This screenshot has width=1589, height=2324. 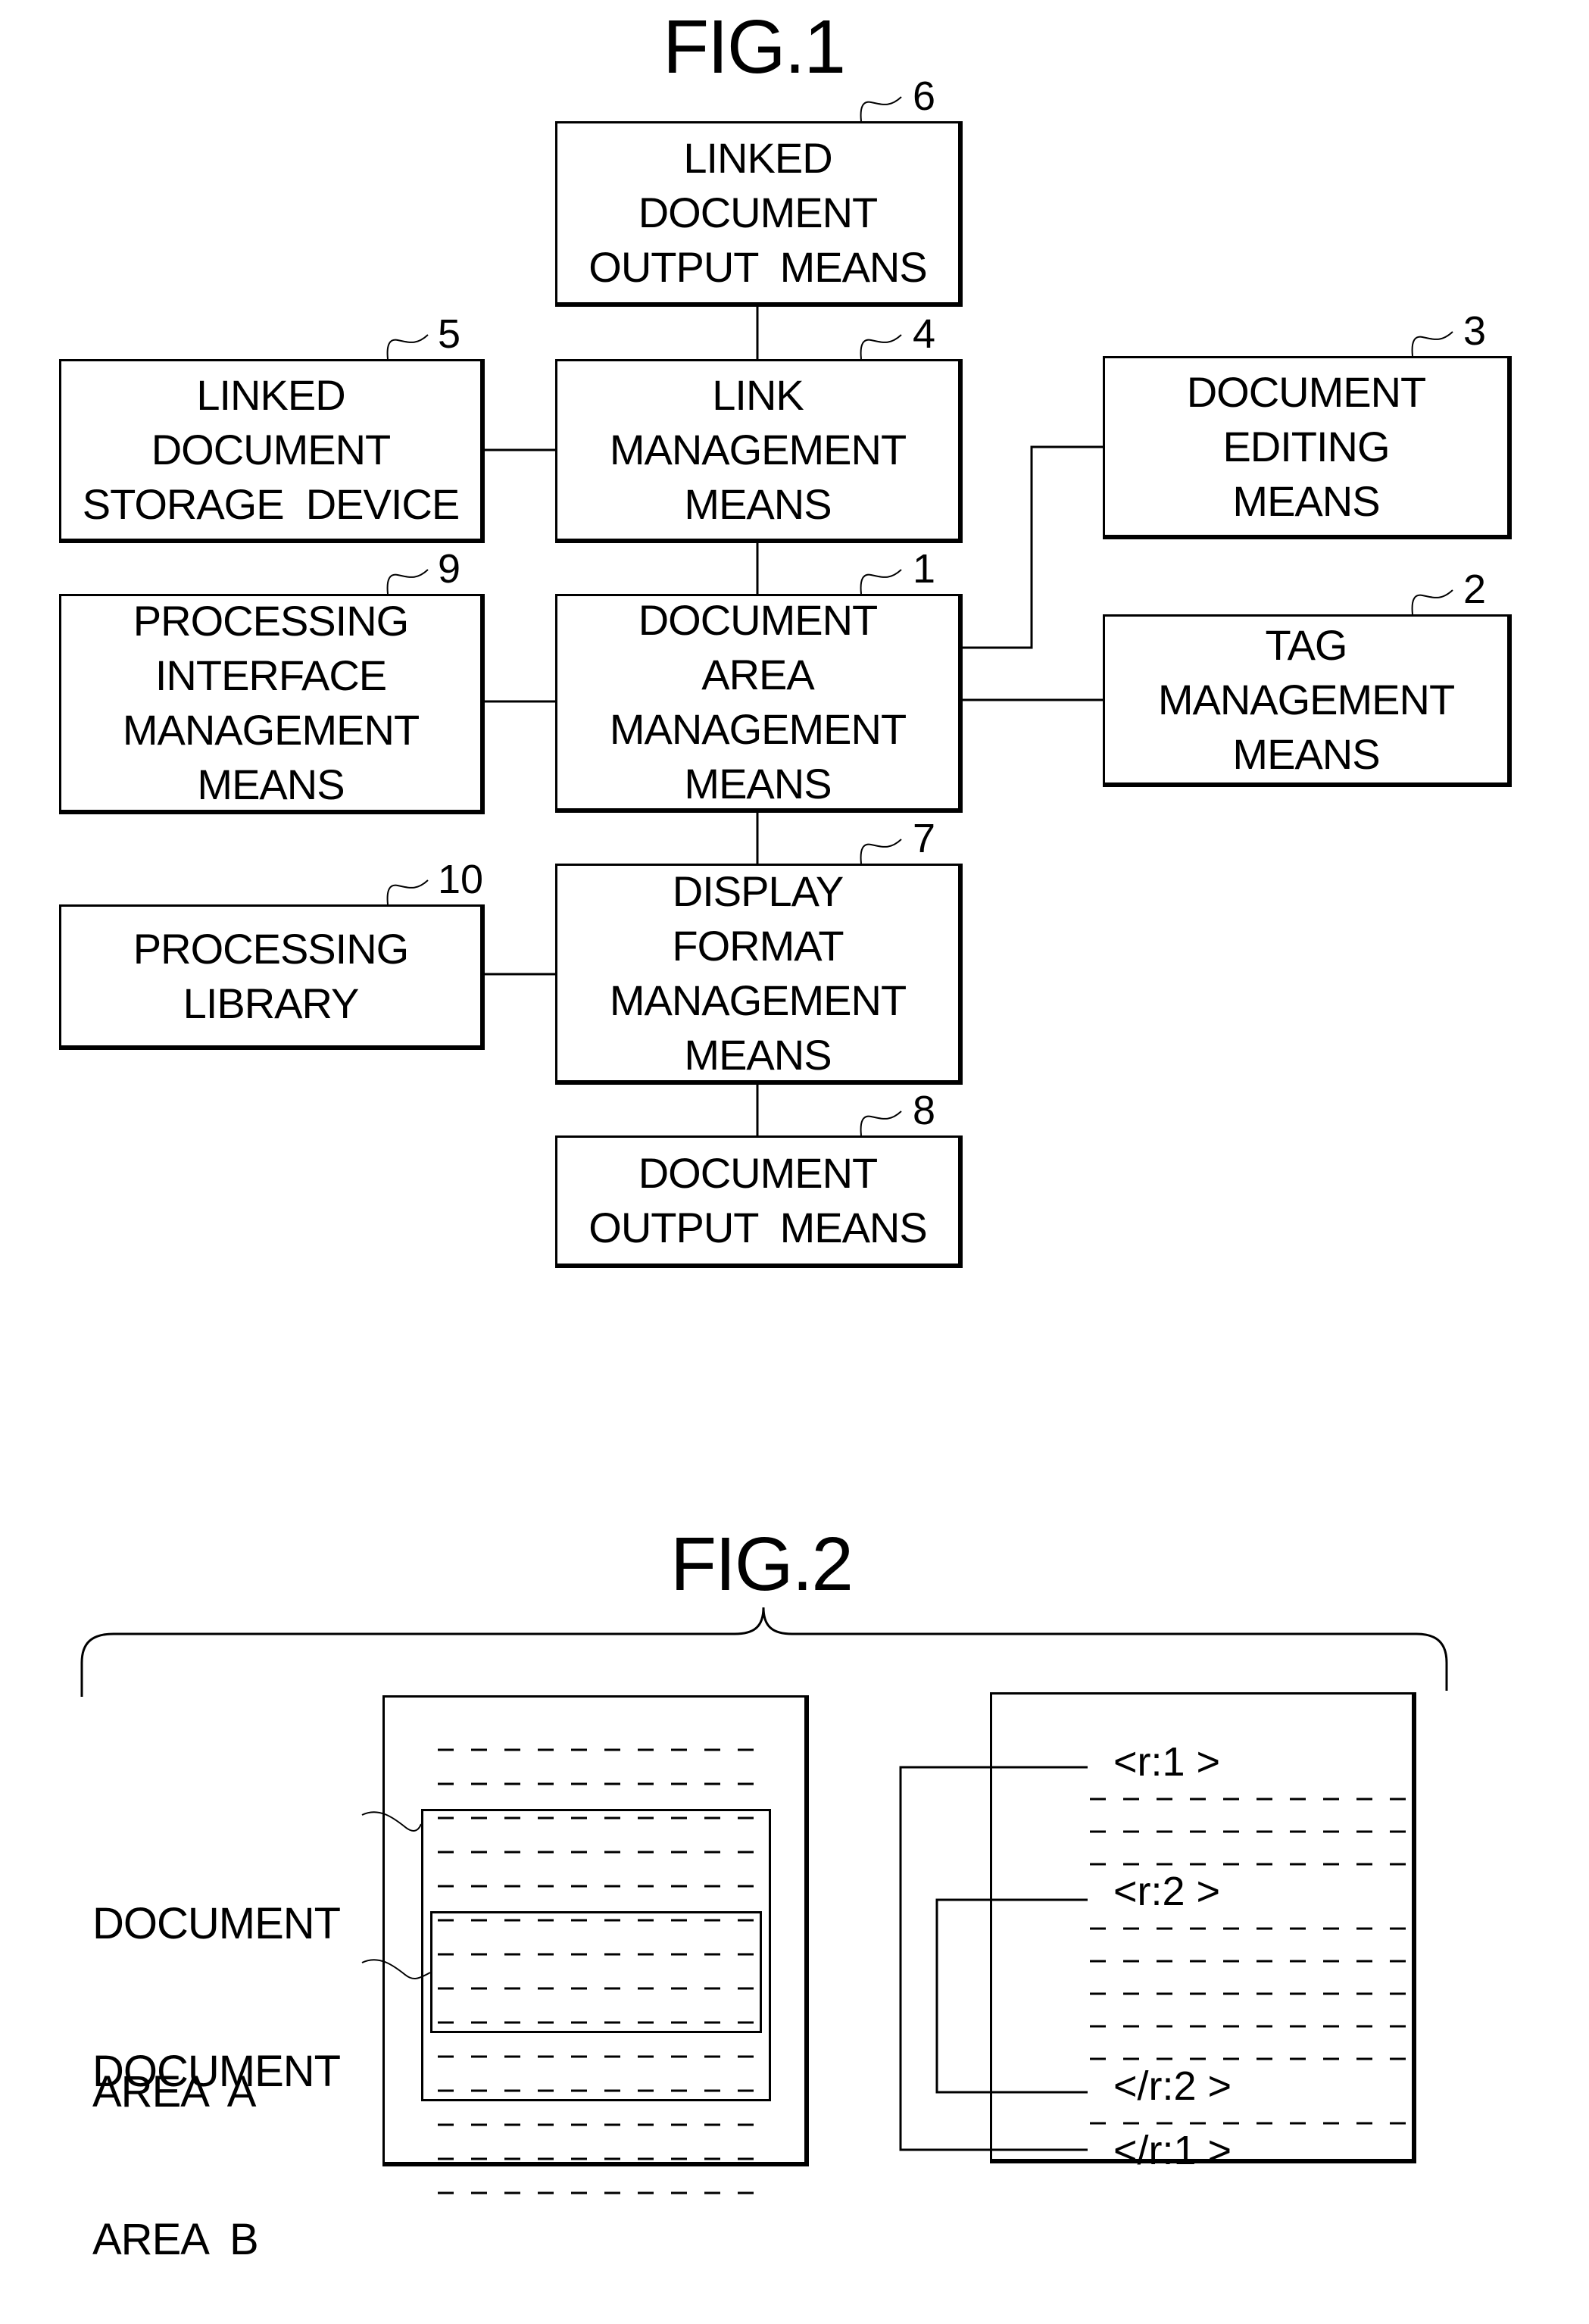 What do you see at coordinates (271, 1003) in the screenshot?
I see `block-10-text-line: LIBRARY` at bounding box center [271, 1003].